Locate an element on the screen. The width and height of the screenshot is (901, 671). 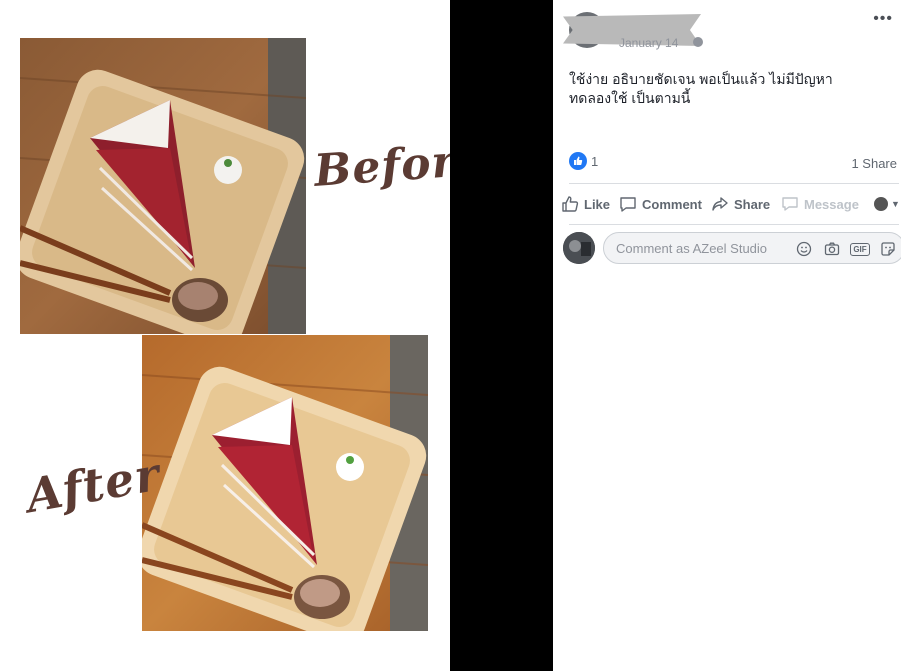
comment-tools: GIF is located at coordinates (842, 249).